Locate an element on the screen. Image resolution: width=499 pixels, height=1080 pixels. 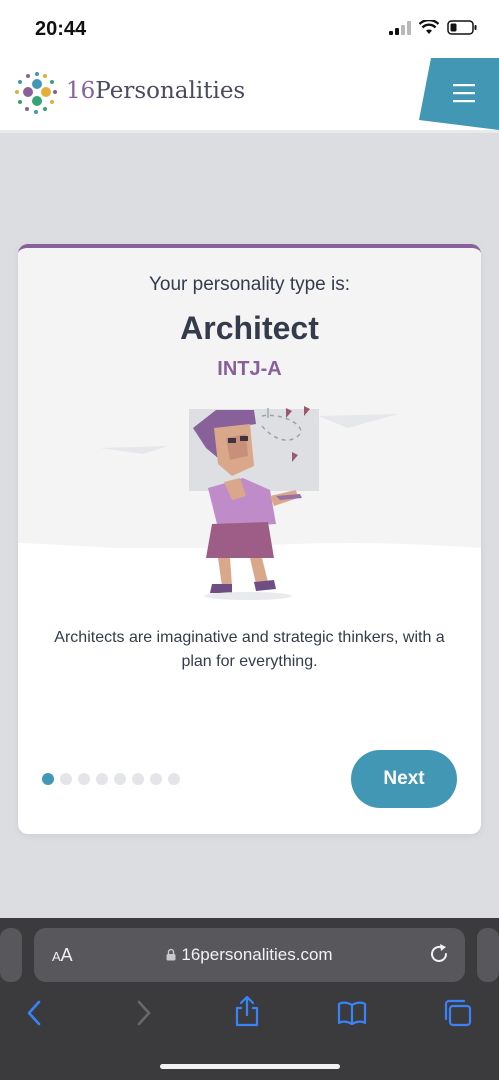
share-icon is located at coordinates (247, 1011).